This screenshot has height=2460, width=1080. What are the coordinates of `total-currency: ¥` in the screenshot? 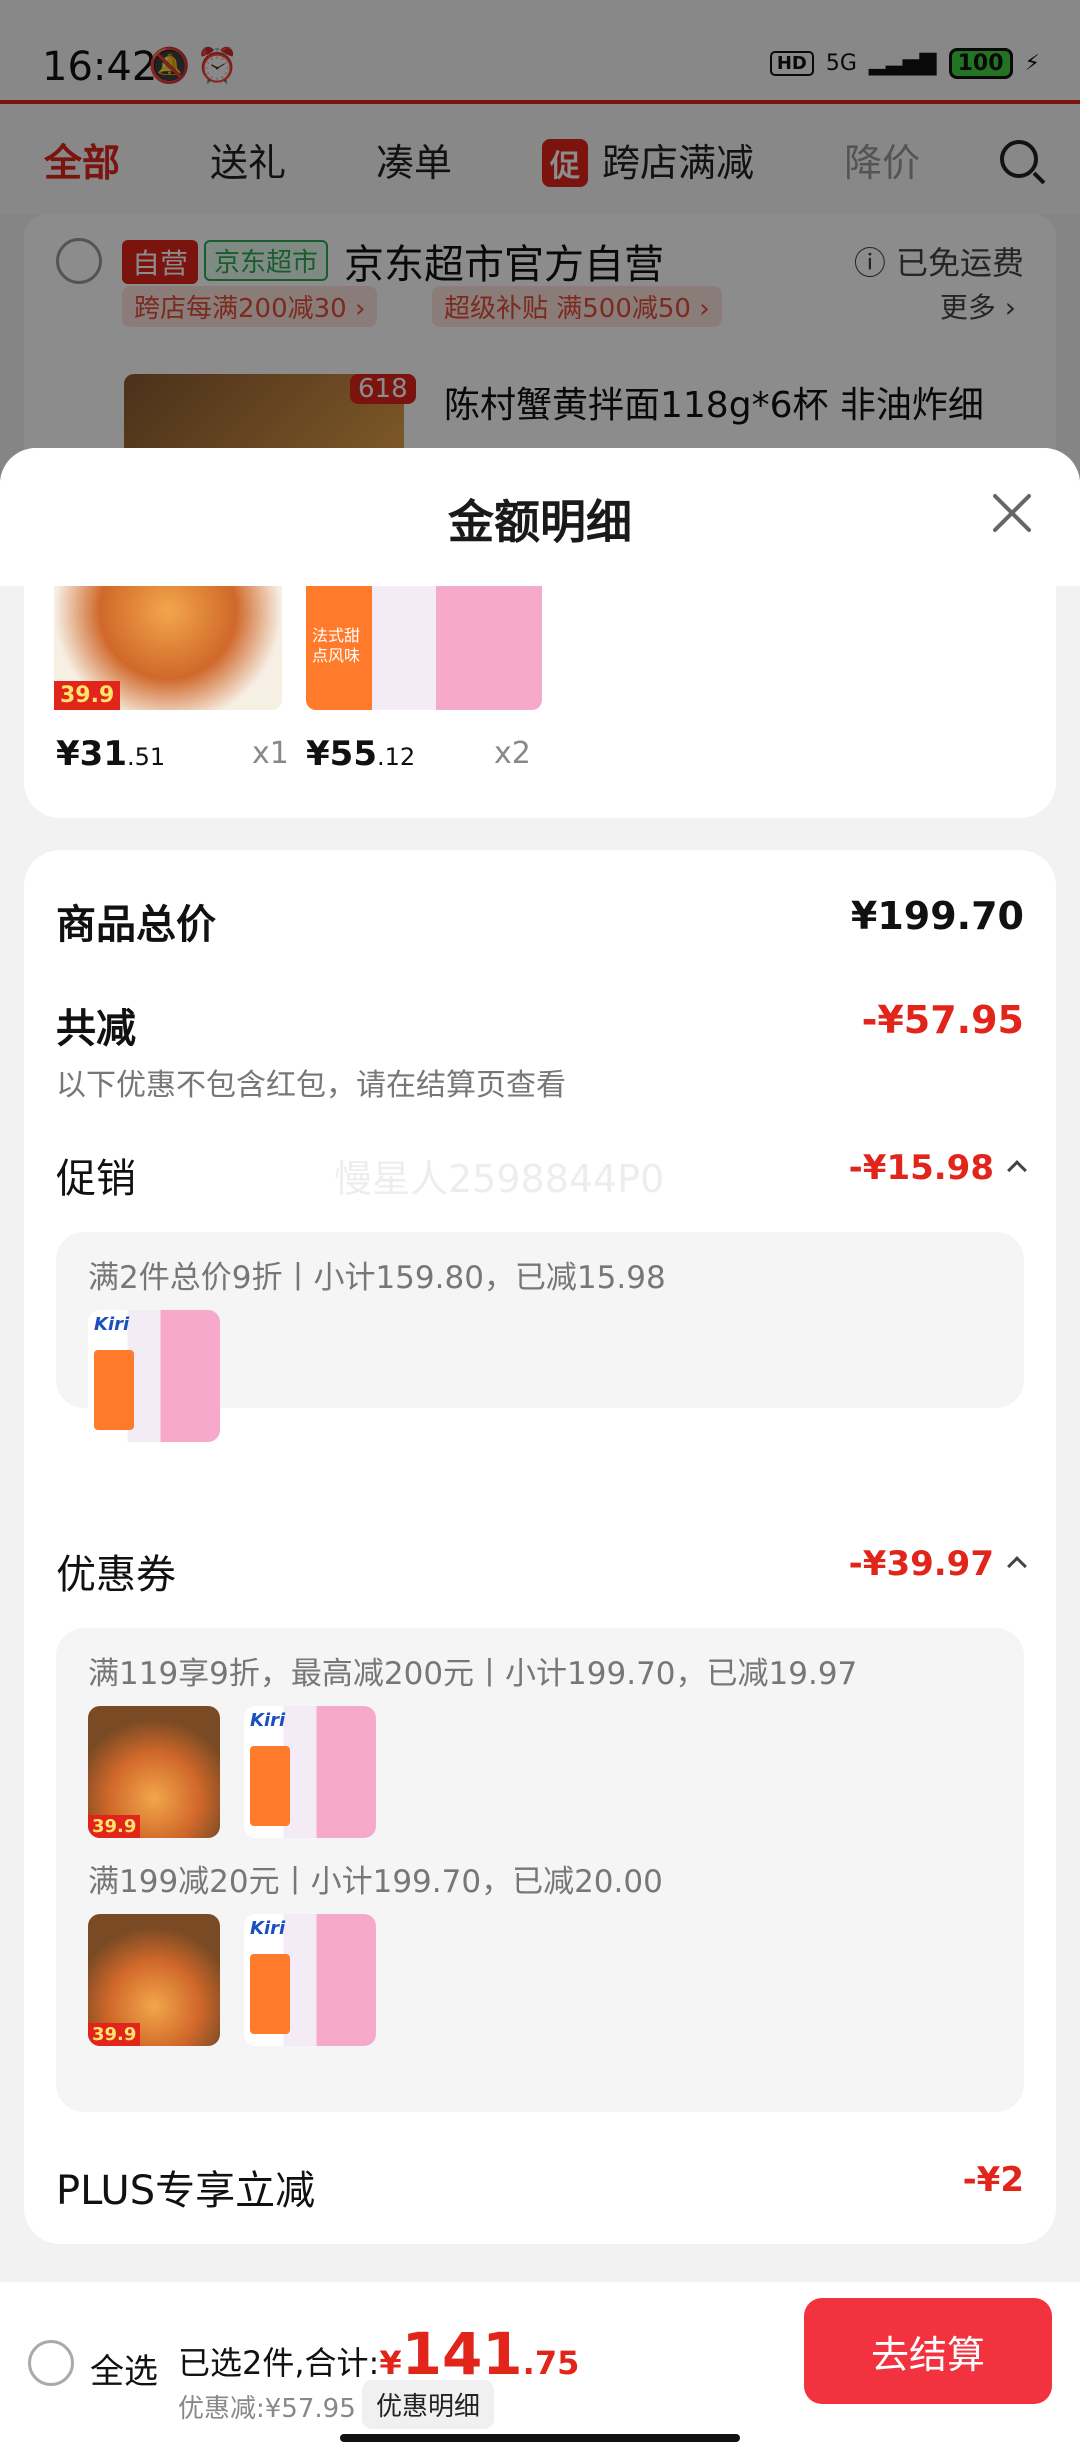 It's located at (390, 2363).